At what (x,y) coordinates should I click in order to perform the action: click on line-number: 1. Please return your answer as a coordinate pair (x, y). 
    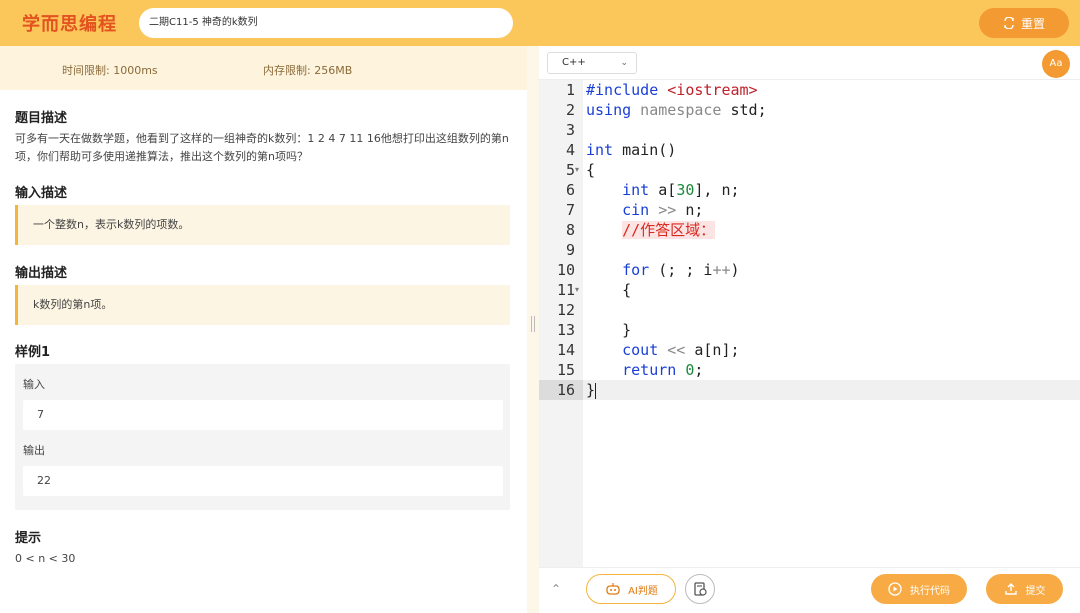
    Looking at the image, I should click on (570, 90).